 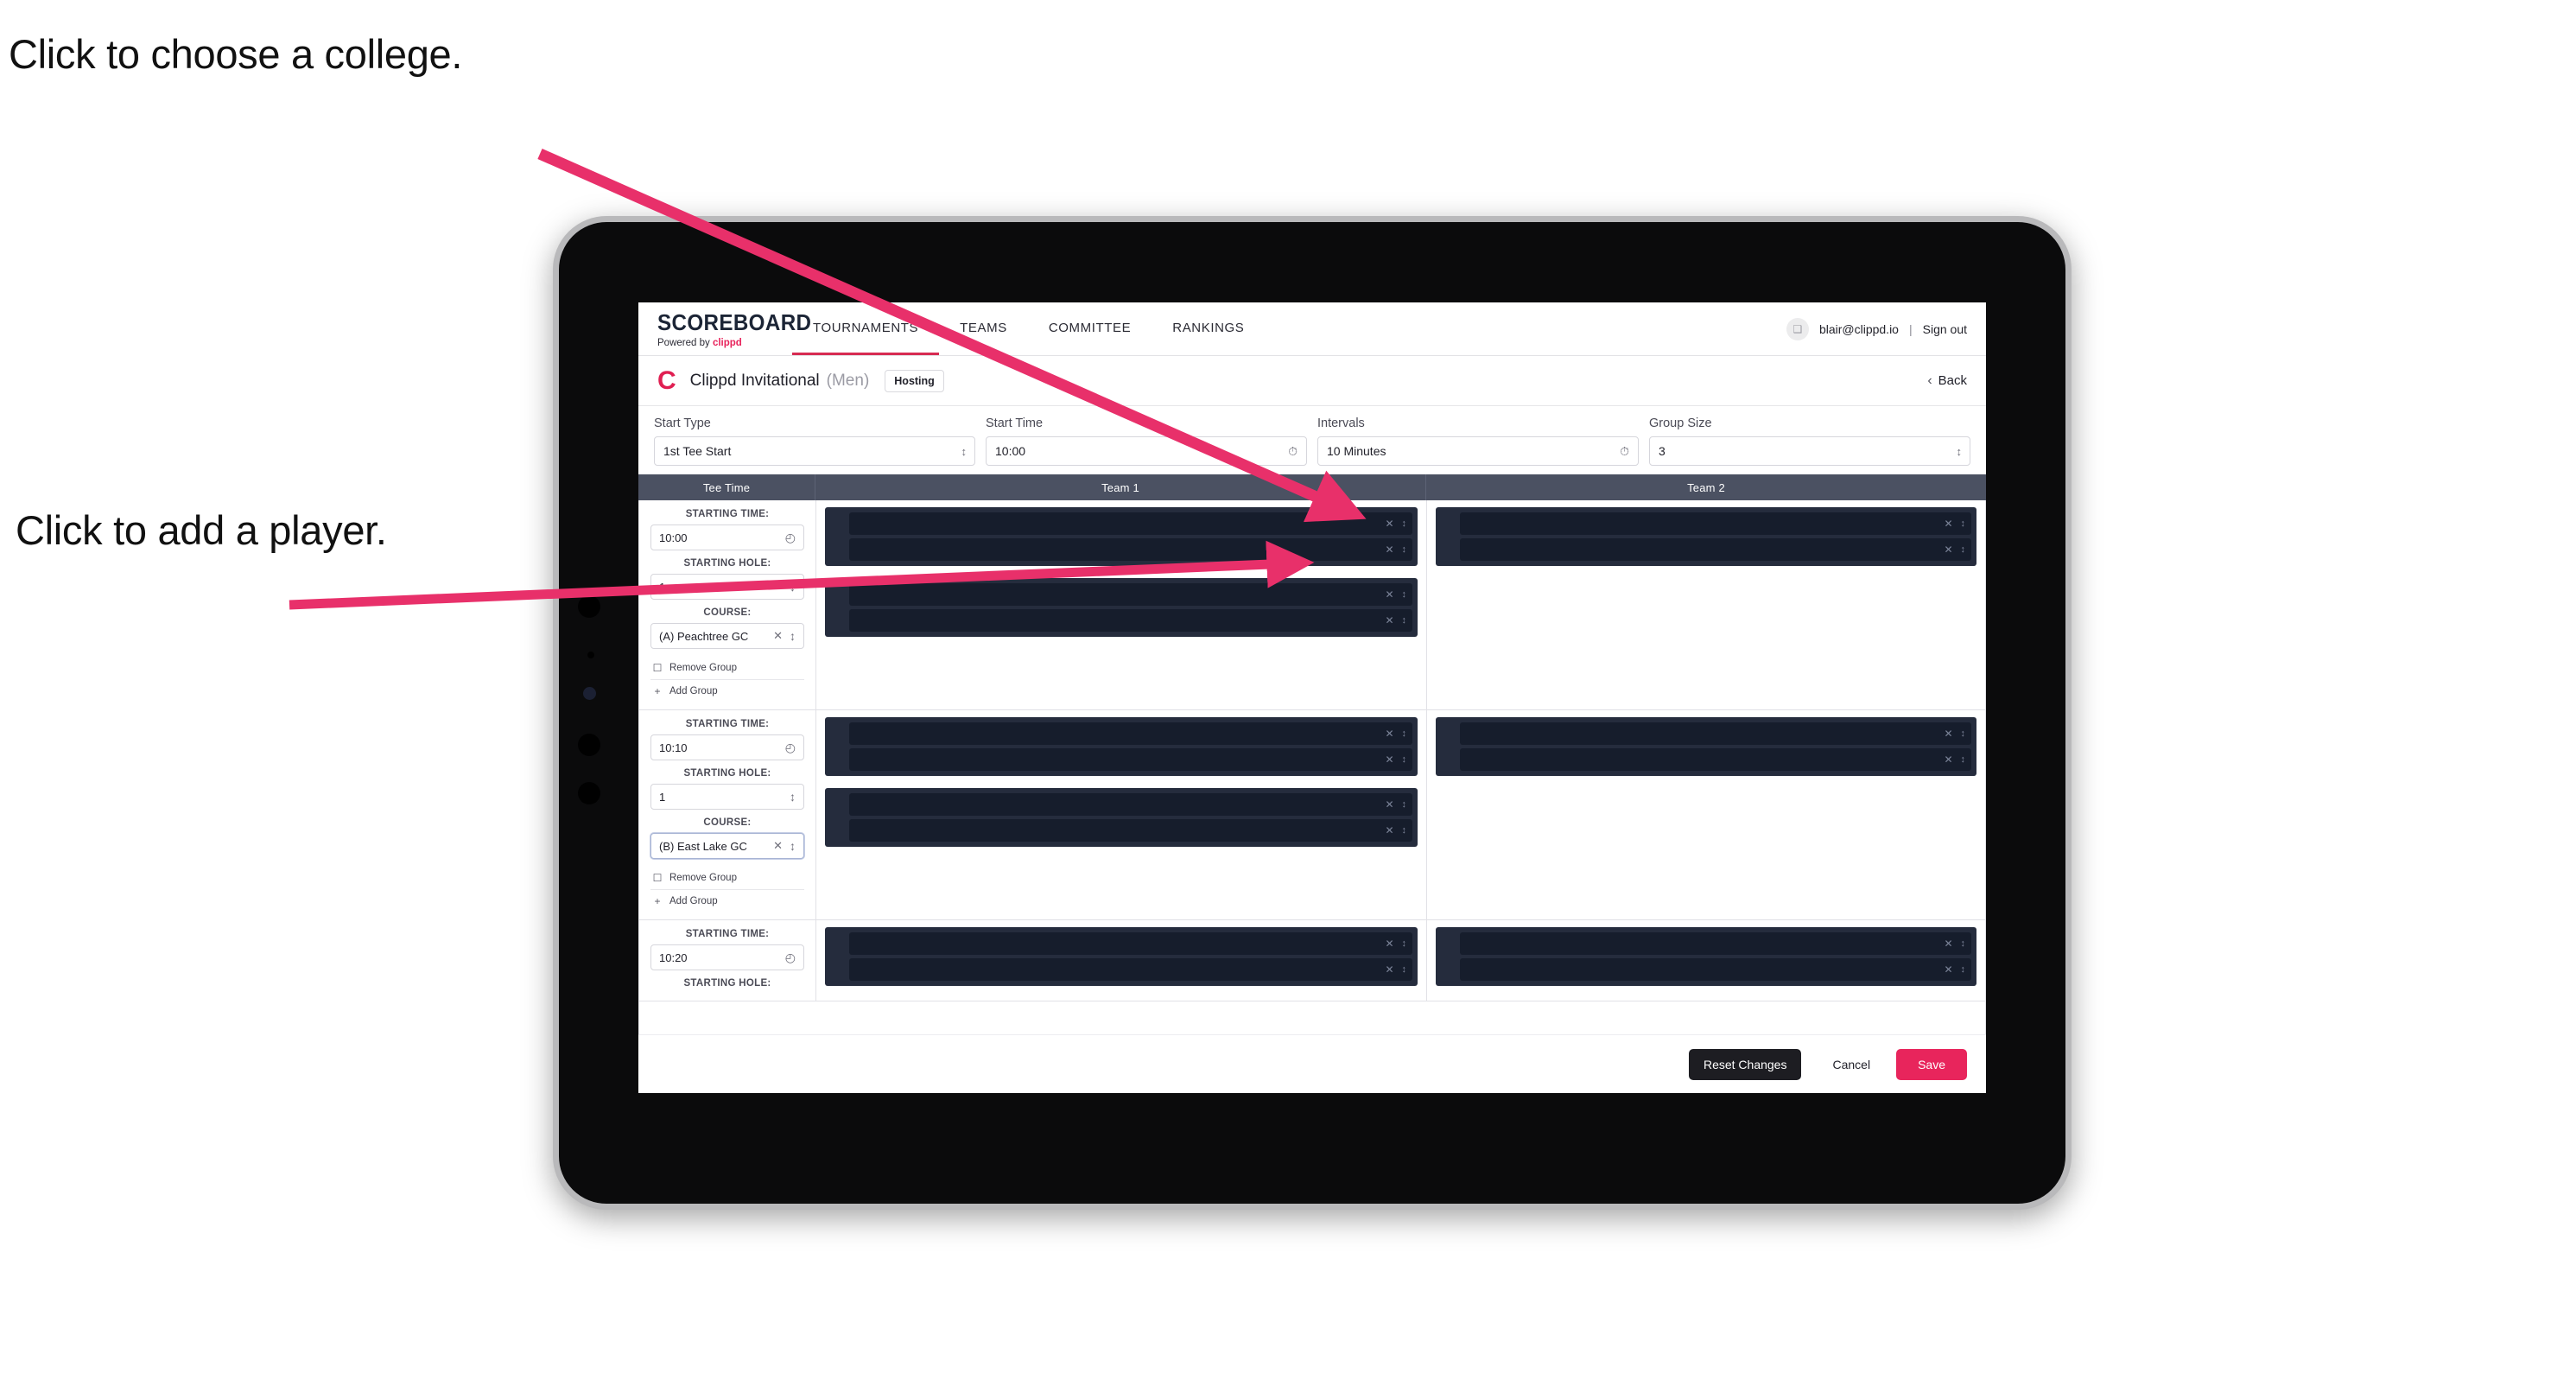 What do you see at coordinates (734, 322) in the screenshot?
I see `brand-title: SCOREBOARD` at bounding box center [734, 322].